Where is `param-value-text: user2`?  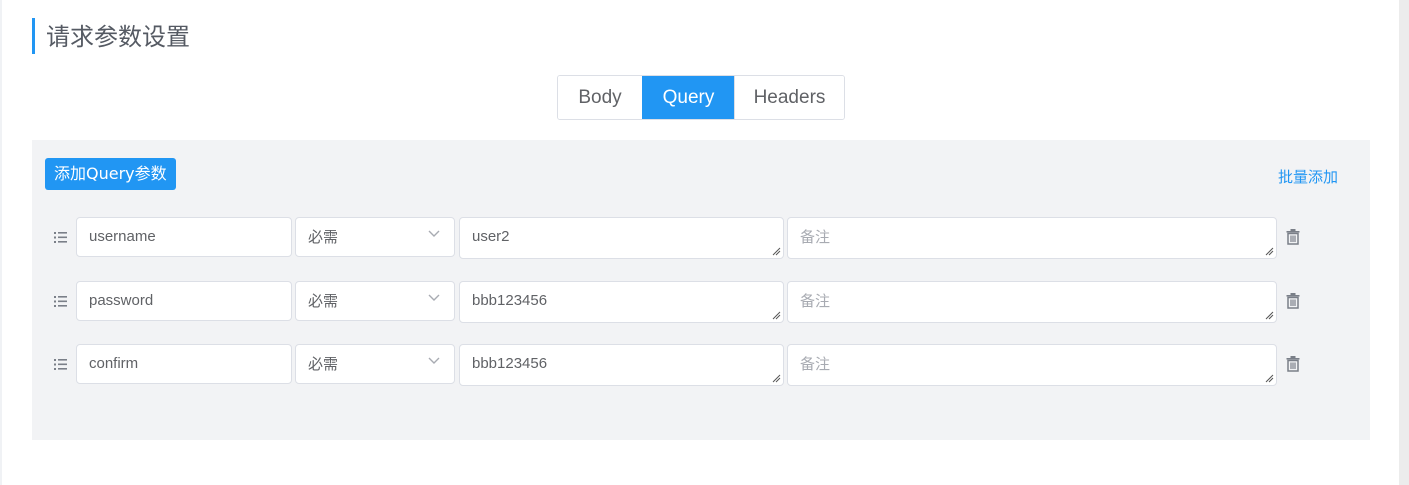
param-value-text: user2 is located at coordinates (491, 236).